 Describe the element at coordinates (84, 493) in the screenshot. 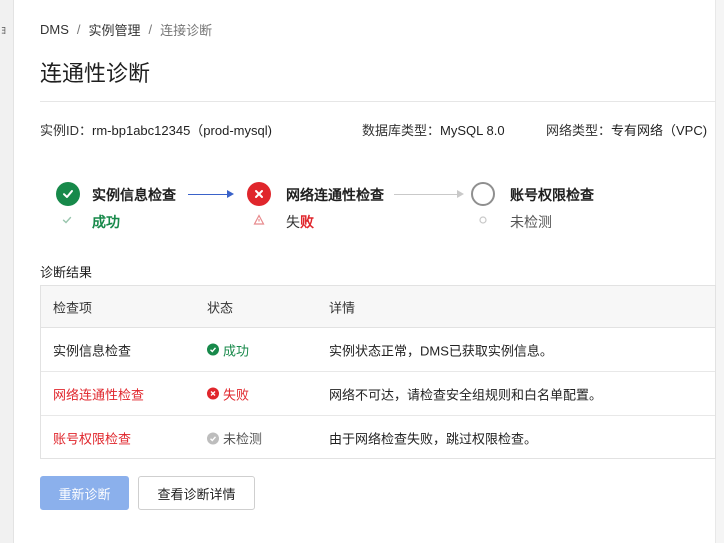

I see `rediagnose-button: 重新诊断` at that location.